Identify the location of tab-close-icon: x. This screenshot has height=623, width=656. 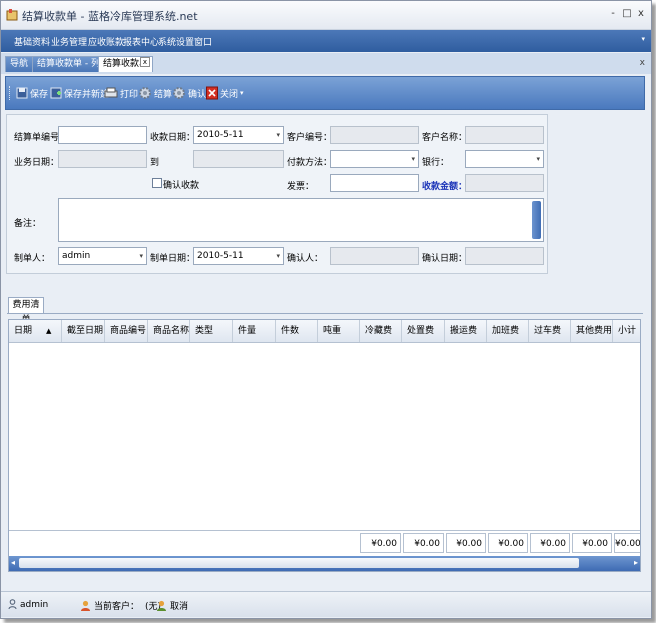
(145, 62).